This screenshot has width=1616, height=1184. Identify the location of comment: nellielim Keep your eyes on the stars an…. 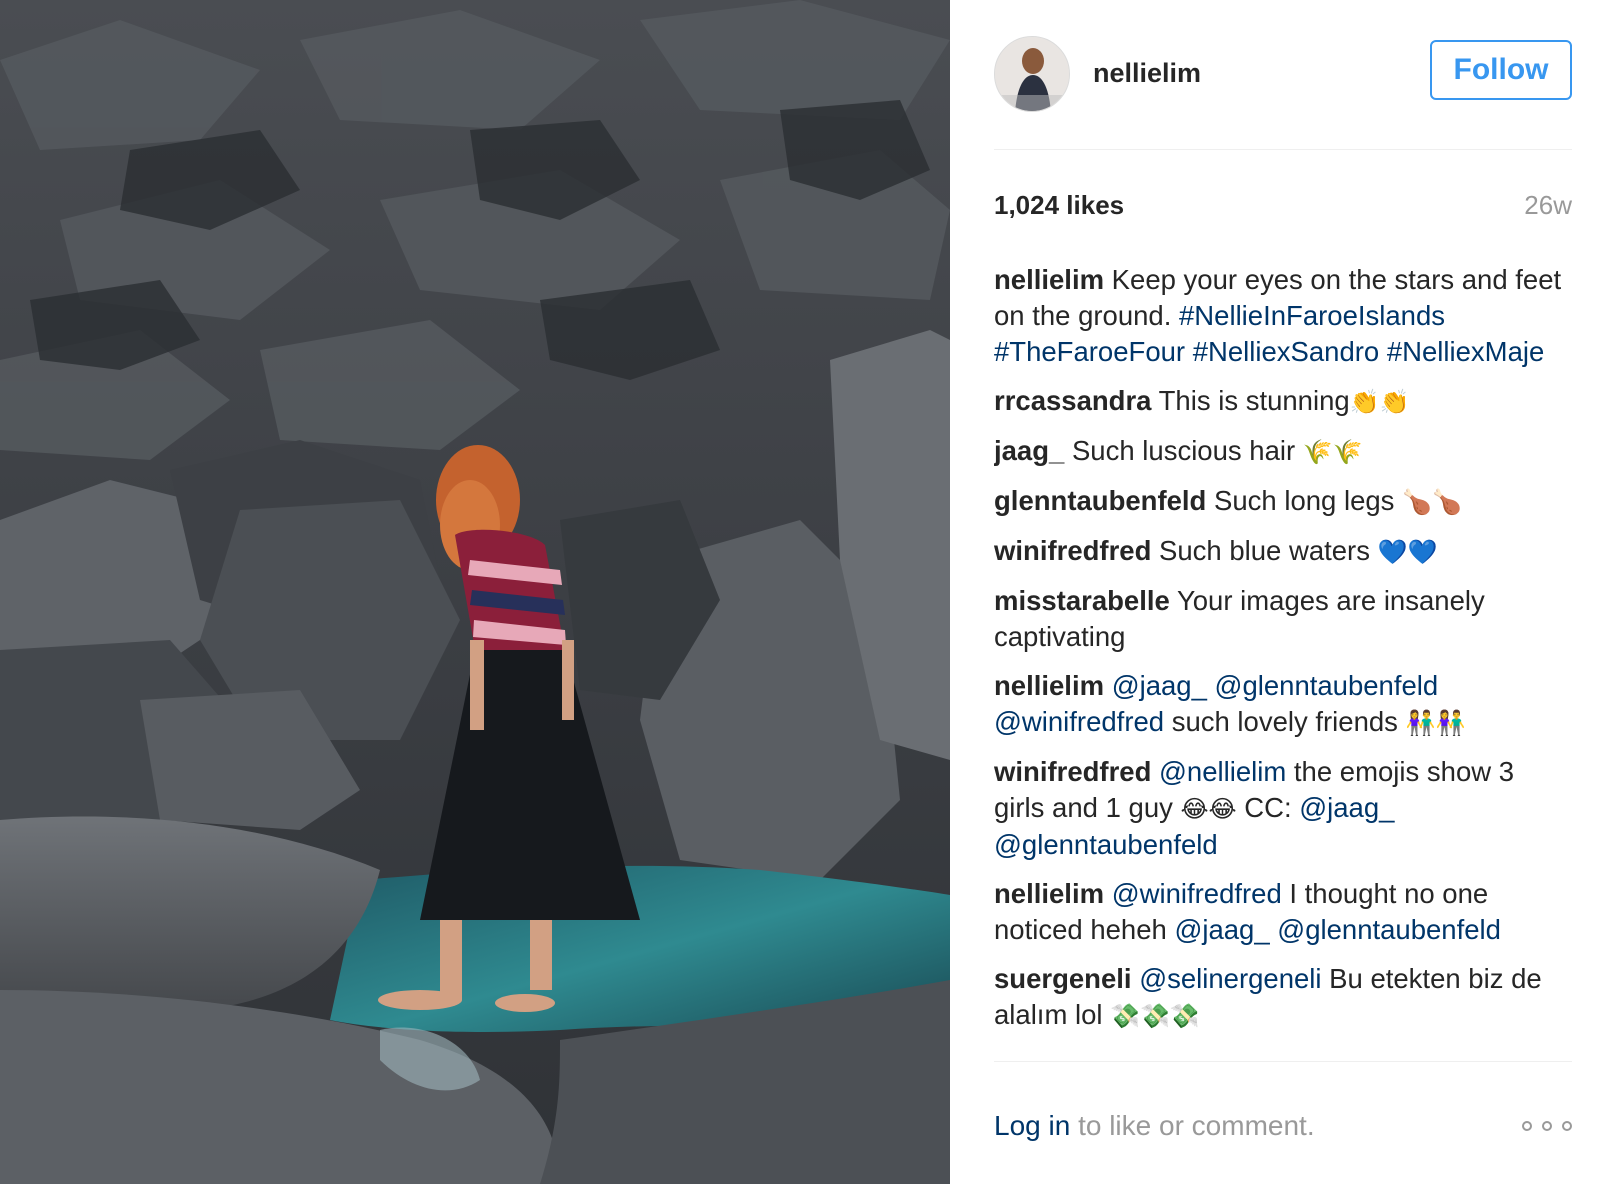
(1283, 316).